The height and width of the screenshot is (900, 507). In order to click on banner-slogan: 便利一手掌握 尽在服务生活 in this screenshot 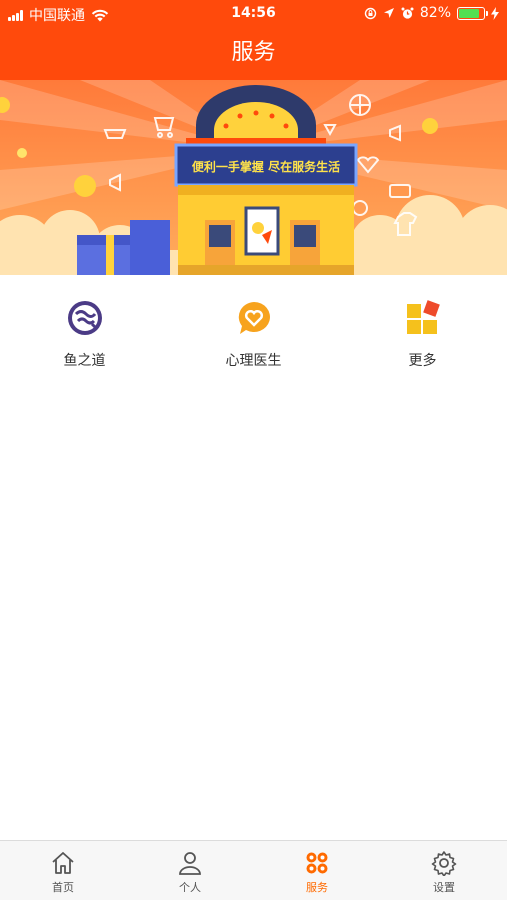, I will do `click(266, 167)`.